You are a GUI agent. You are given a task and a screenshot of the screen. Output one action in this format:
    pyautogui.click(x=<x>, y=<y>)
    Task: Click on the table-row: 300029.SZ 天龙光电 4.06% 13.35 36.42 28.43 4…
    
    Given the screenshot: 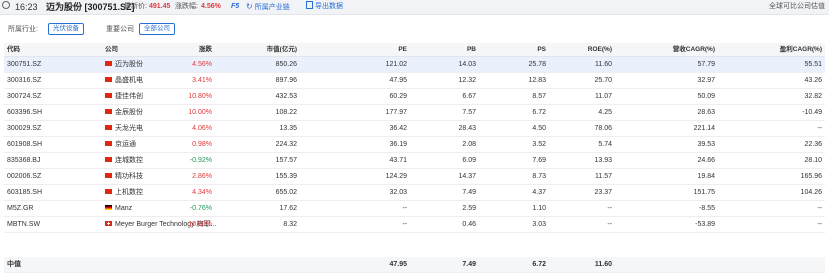 What is the action you would take?
    pyautogui.click(x=414, y=129)
    